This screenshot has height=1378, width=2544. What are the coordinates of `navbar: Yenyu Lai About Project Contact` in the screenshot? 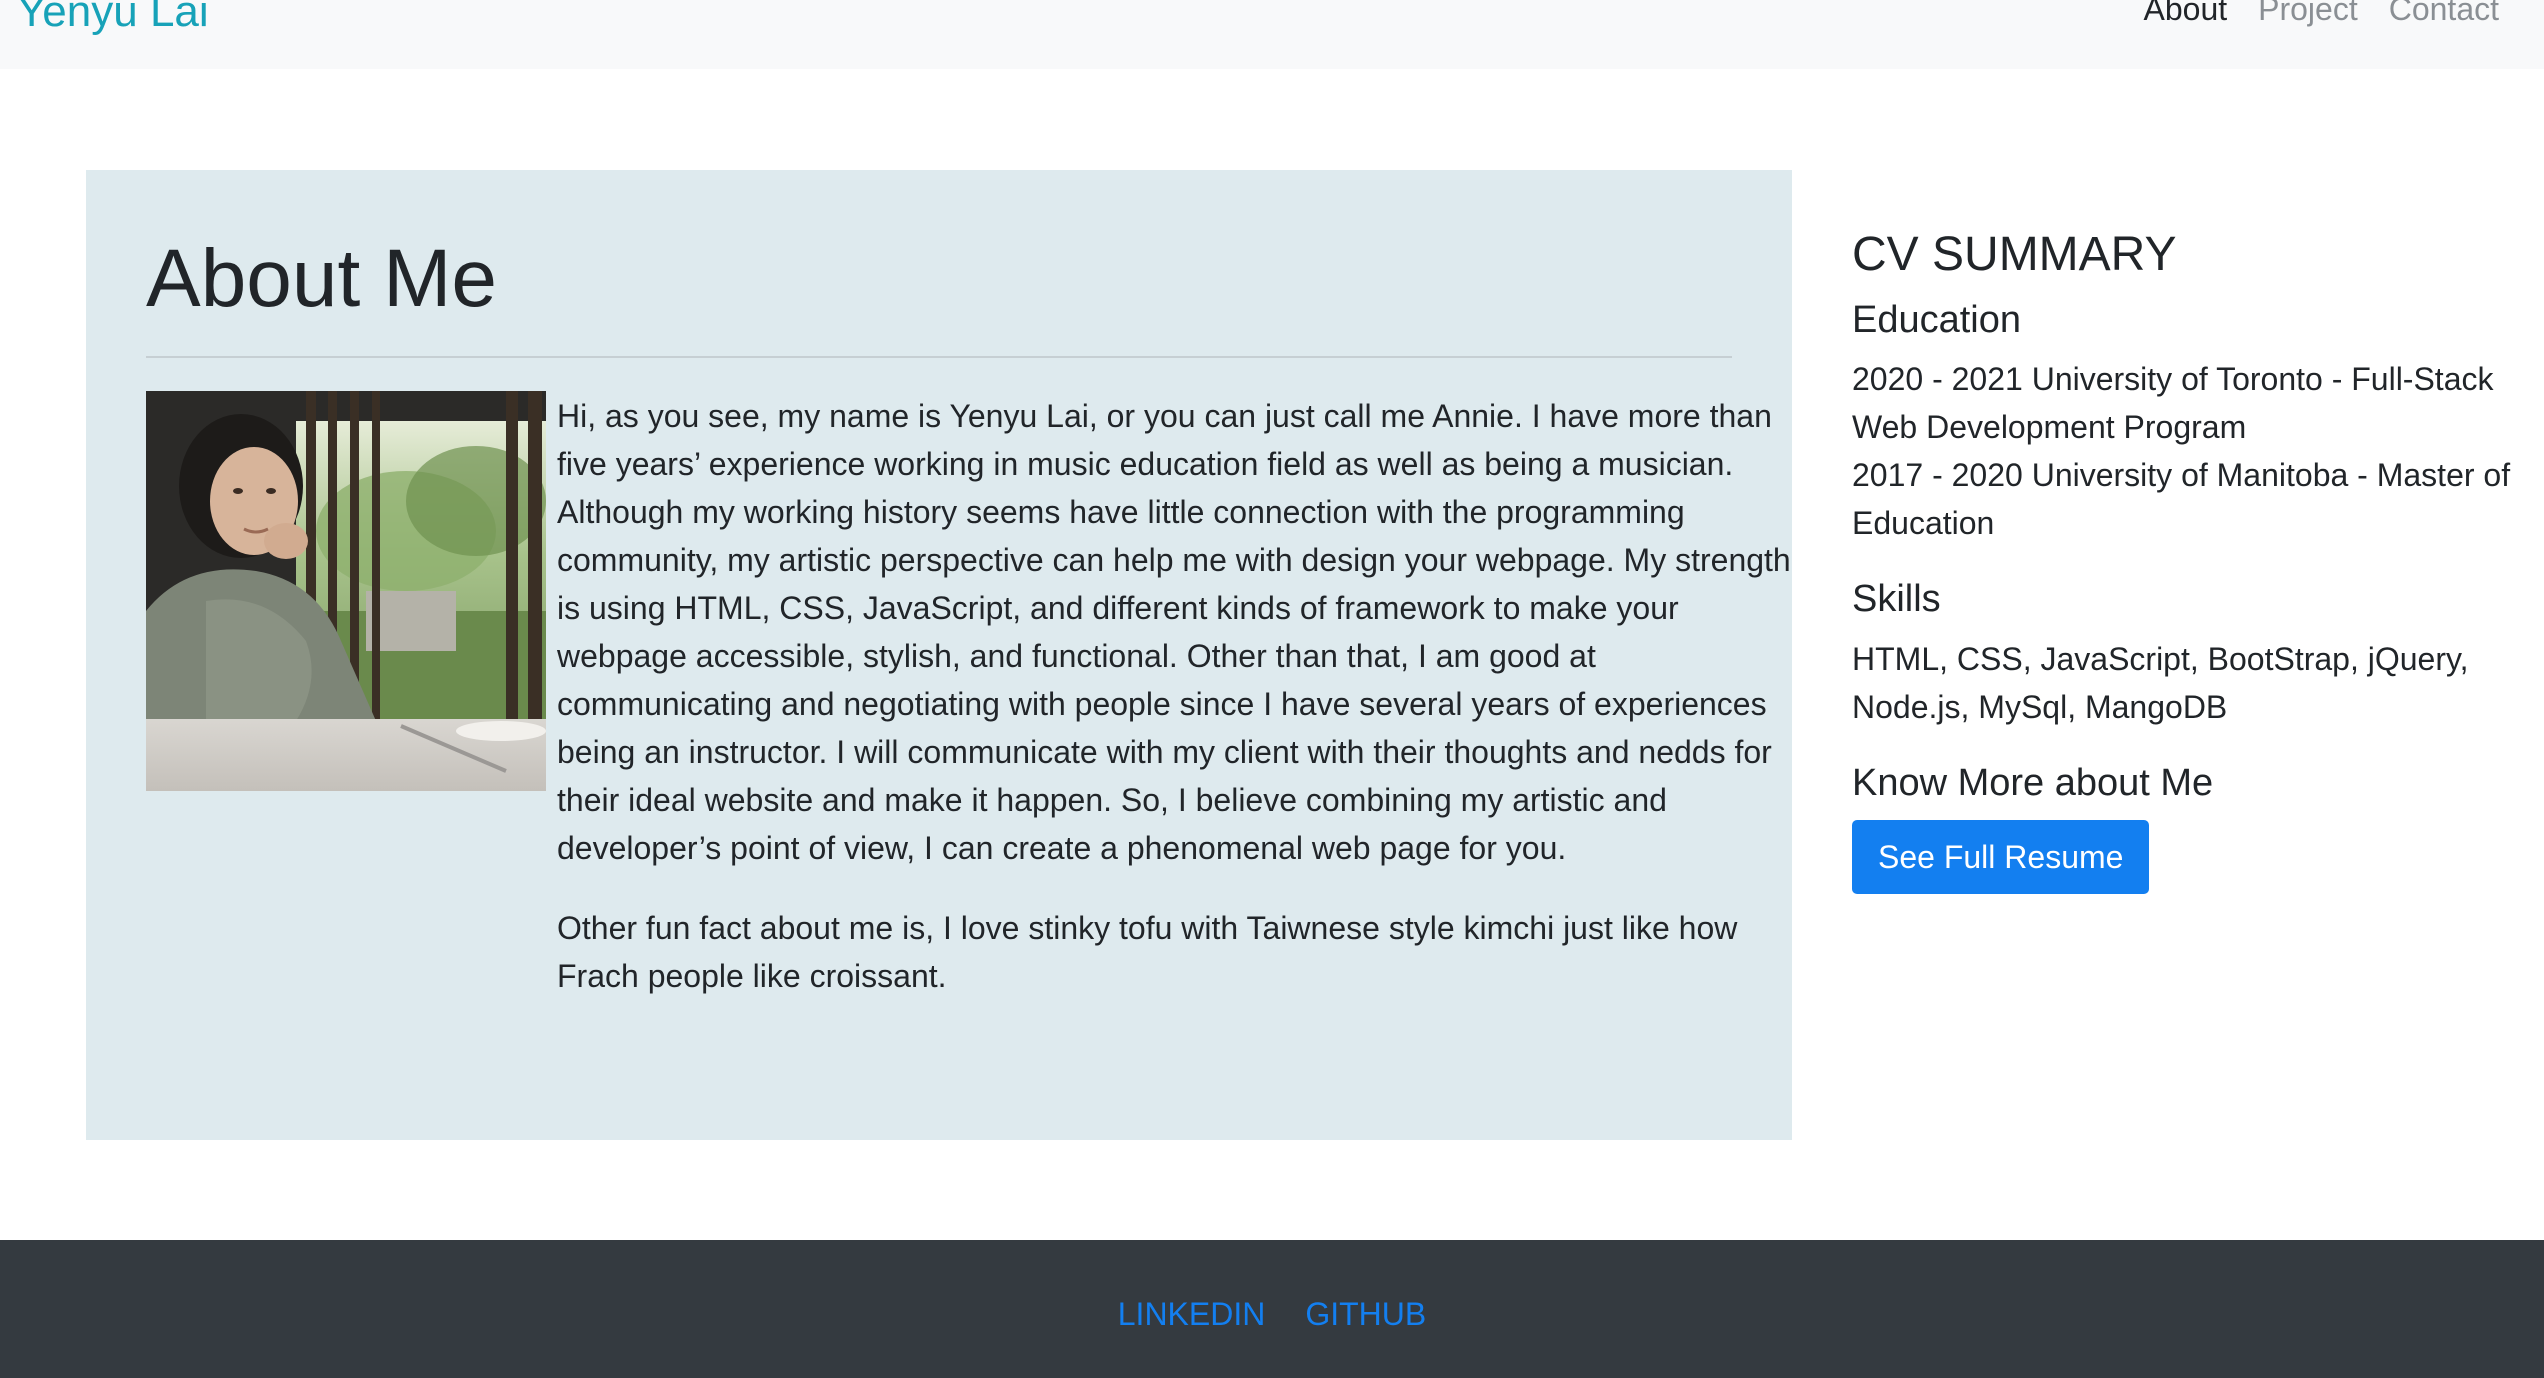 It's located at (1272, 34).